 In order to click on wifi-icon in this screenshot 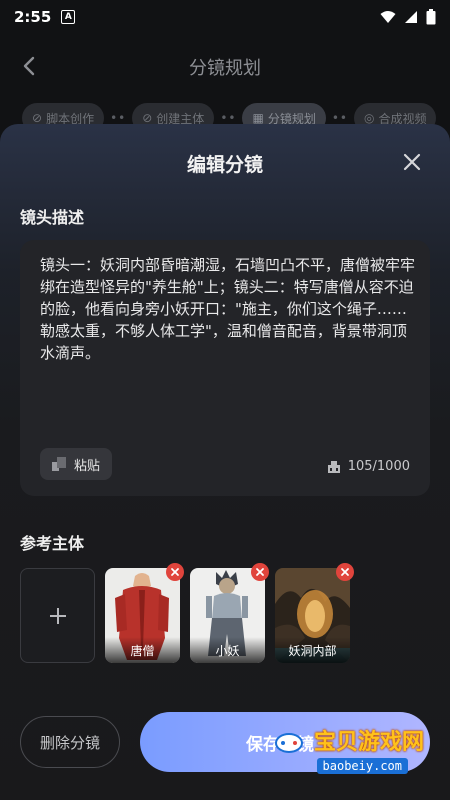, I will do `click(388, 17)`.